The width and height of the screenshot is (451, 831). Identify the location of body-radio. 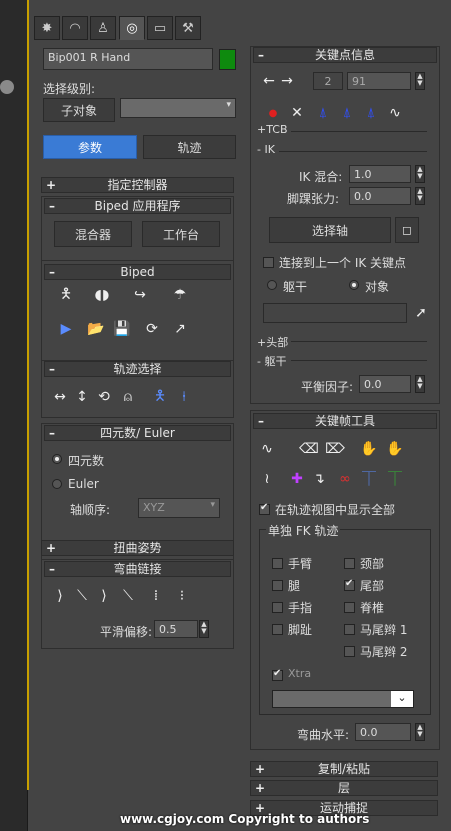
(272, 285).